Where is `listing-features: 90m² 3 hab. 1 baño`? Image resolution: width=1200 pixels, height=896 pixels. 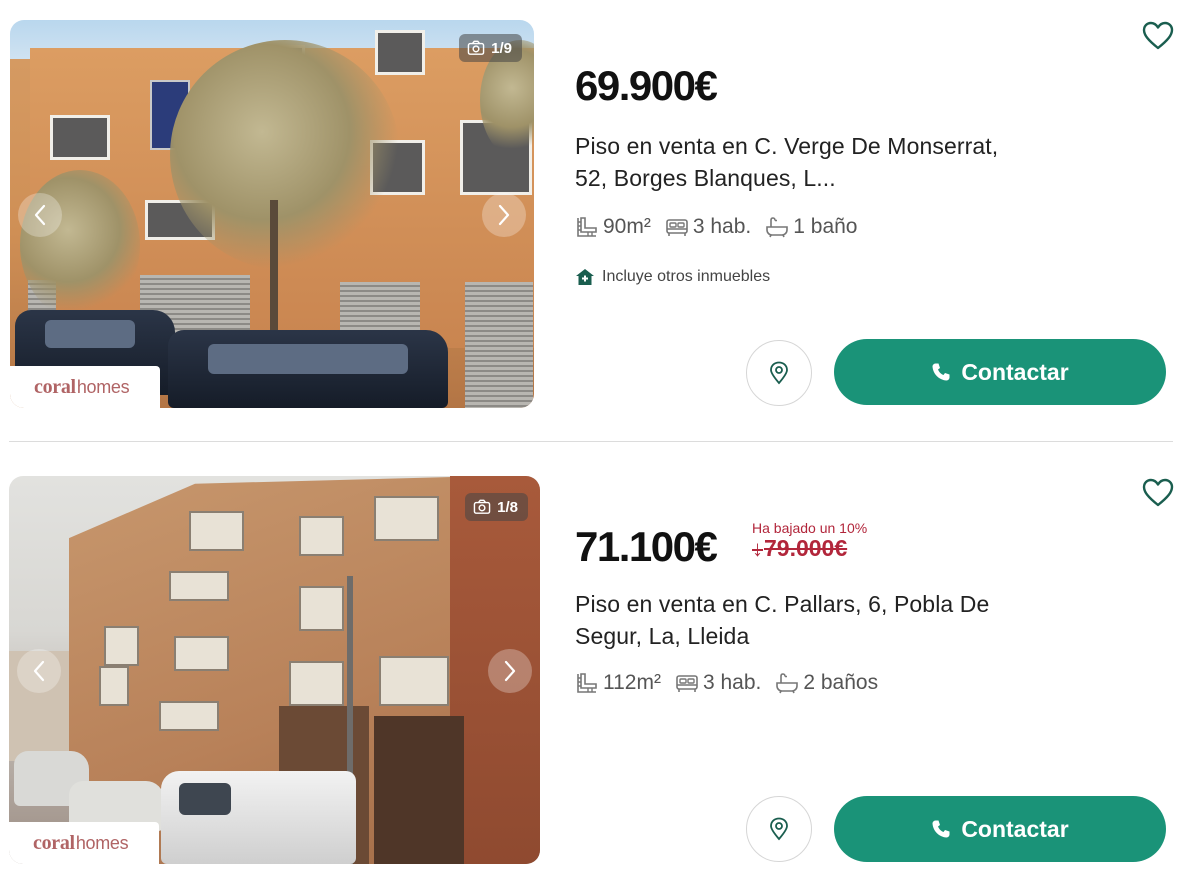 listing-features: 90m² 3 hab. 1 baño is located at coordinates (723, 227).